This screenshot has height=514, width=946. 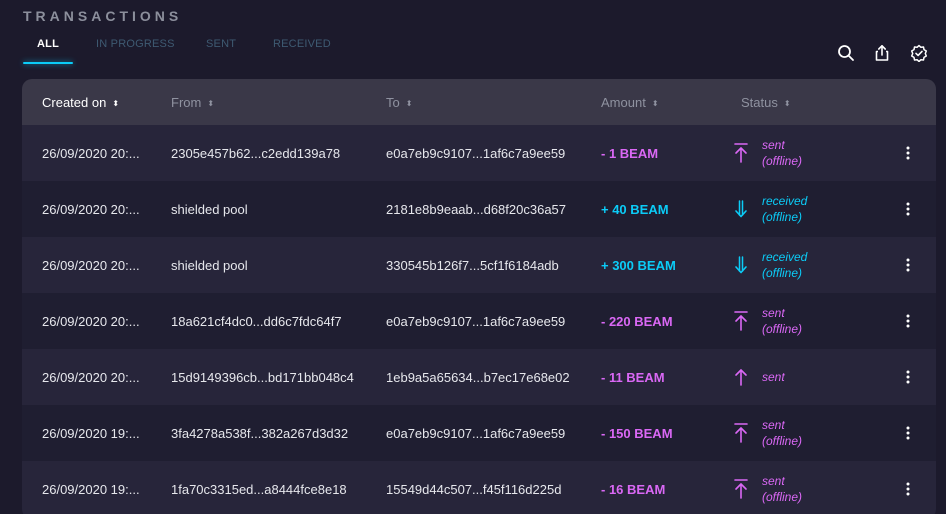 I want to click on from-cell: 15d9149396cb...bd171bb048c4, so click(x=262, y=377).